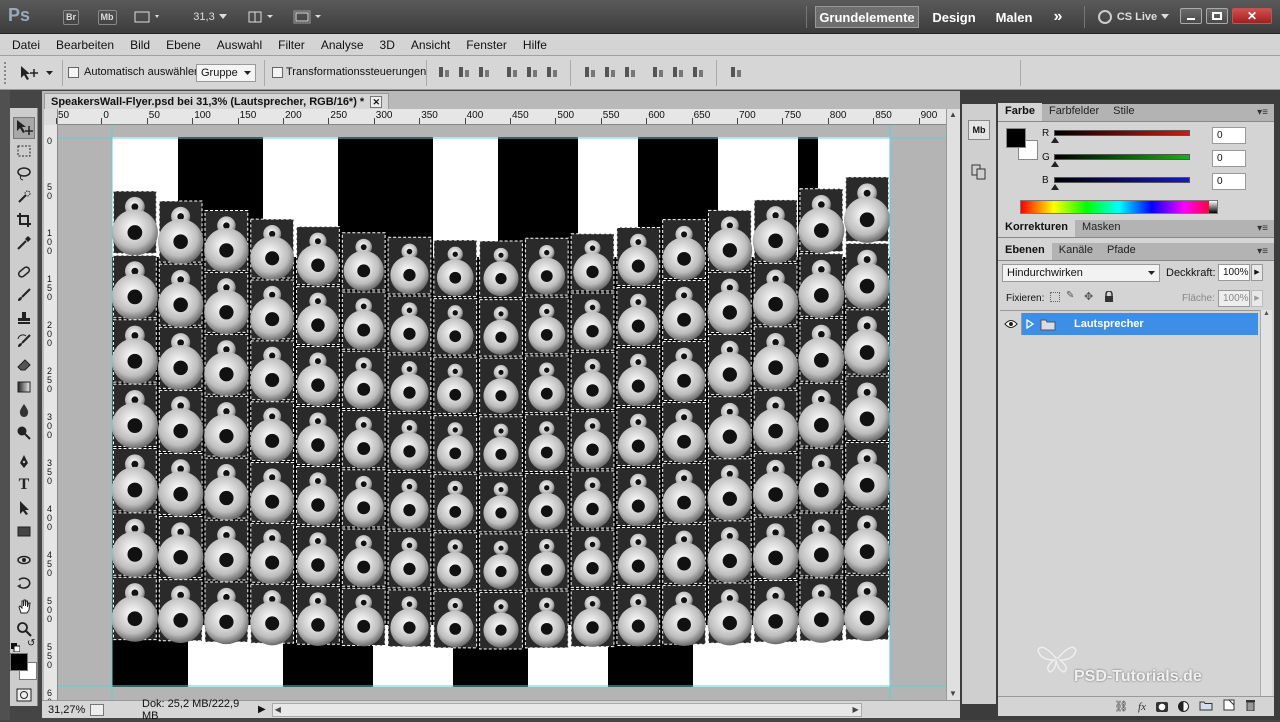 This screenshot has height=722, width=1280. Describe the element at coordinates (1229, 181) in the screenshot. I see `channel-b-input: 0` at that location.